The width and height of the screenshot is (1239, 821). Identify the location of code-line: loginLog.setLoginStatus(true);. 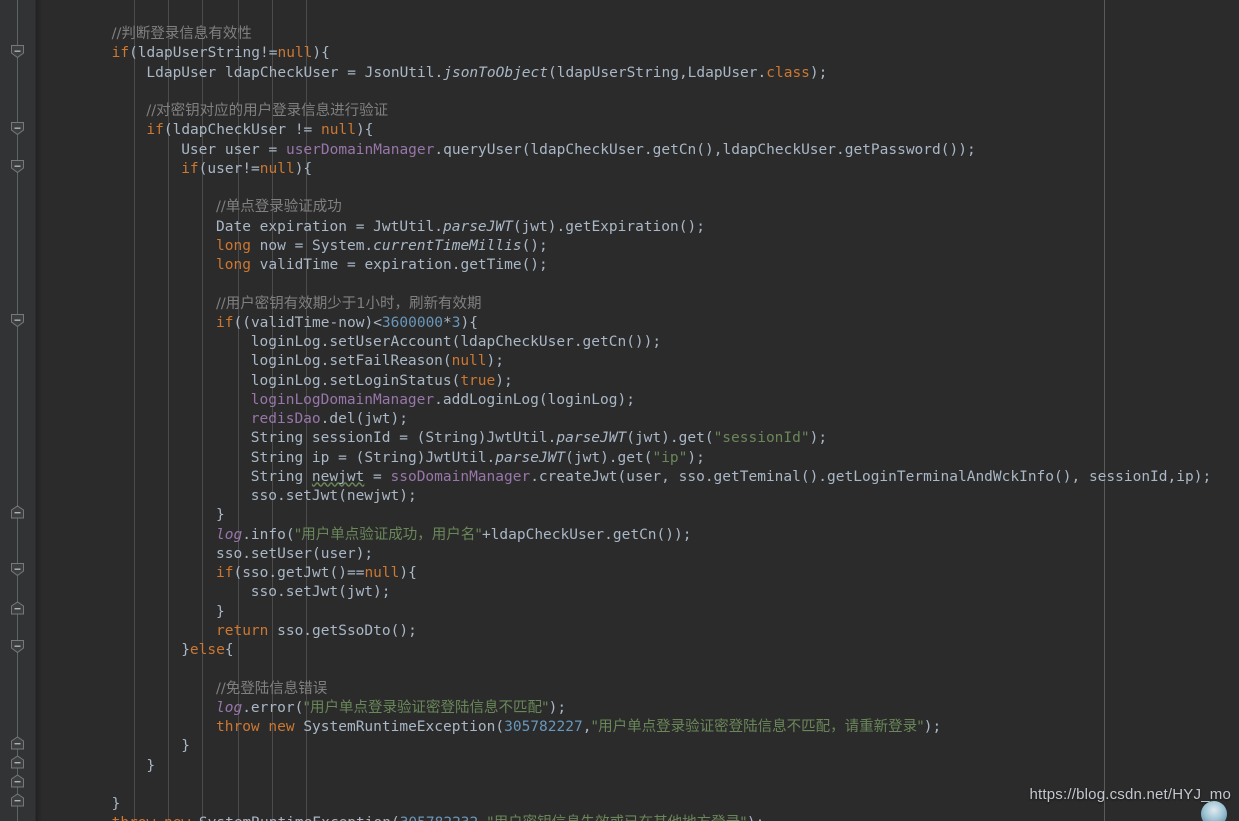
(382, 381).